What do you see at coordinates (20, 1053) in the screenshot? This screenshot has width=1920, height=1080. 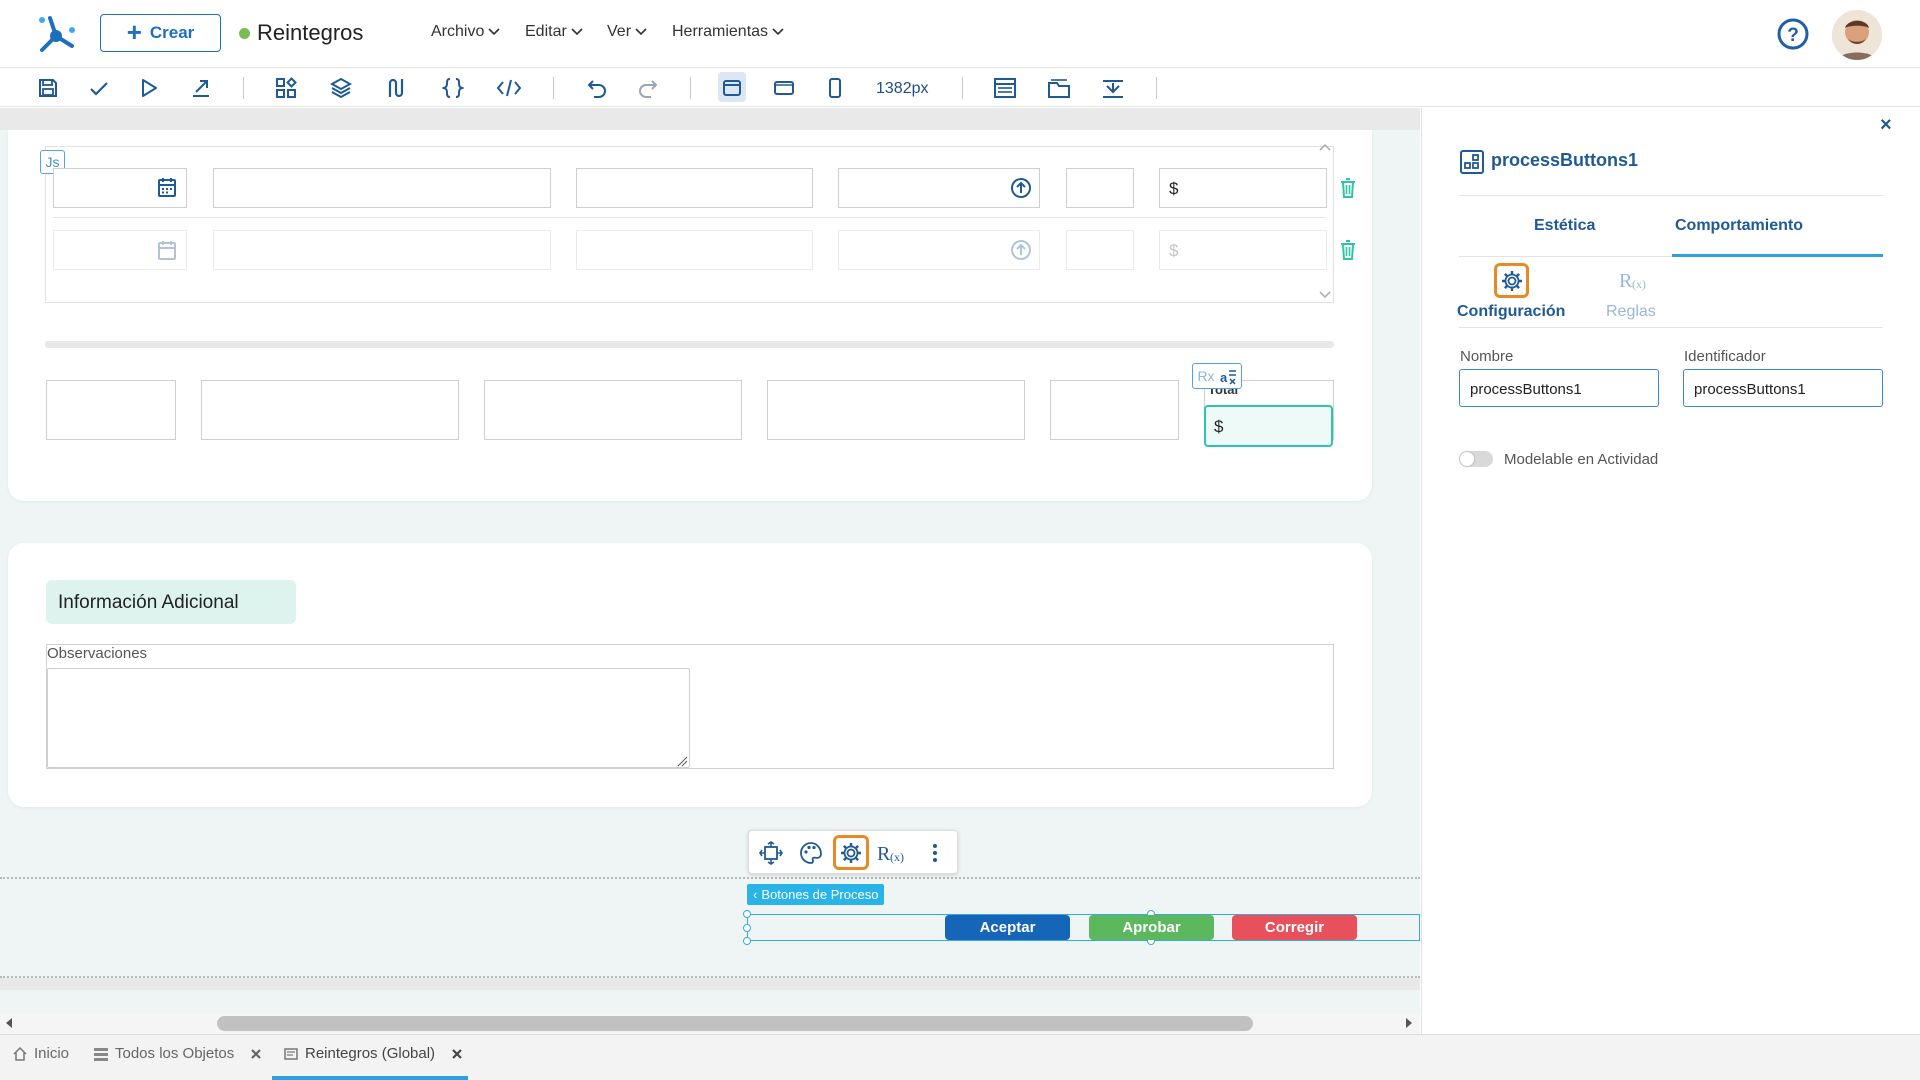 I see `home-icon` at bounding box center [20, 1053].